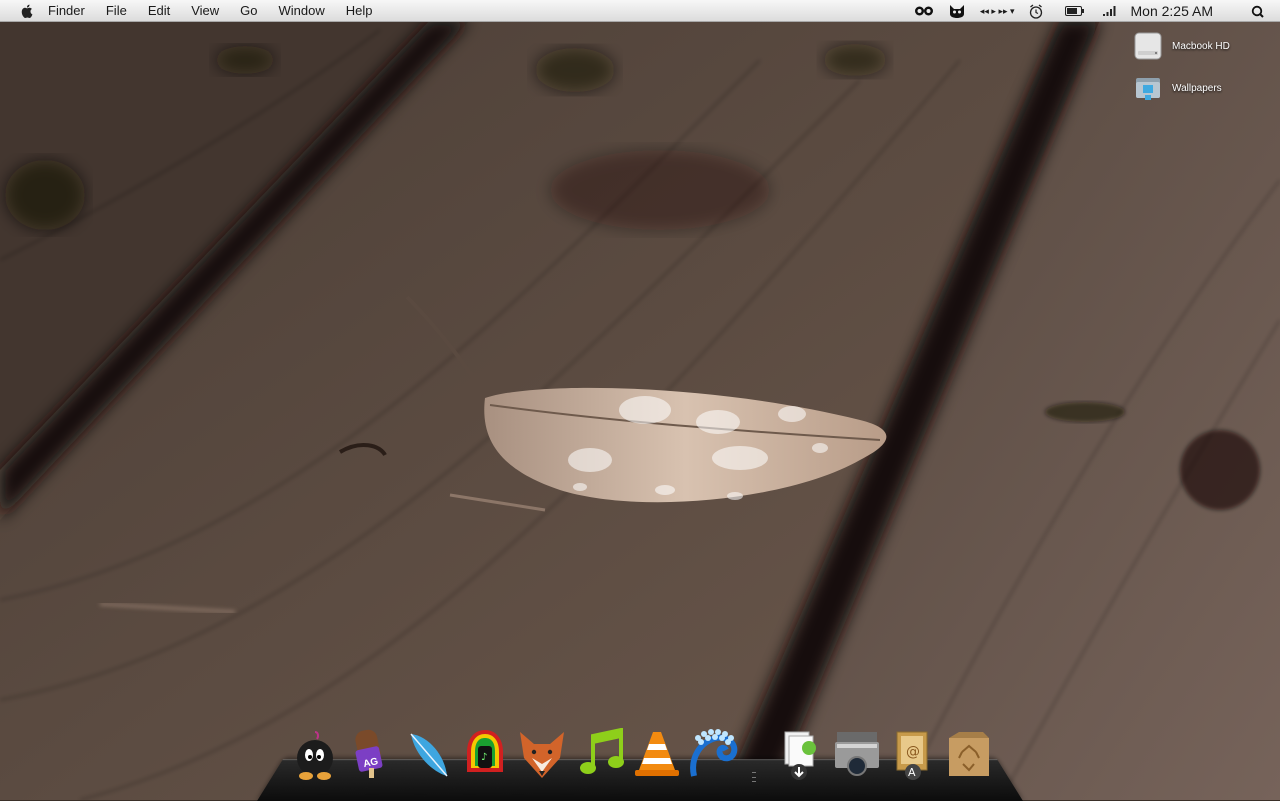 The image size is (1280, 801). I want to click on menubar-clock: Mon 2:25 AM, so click(1172, 11).